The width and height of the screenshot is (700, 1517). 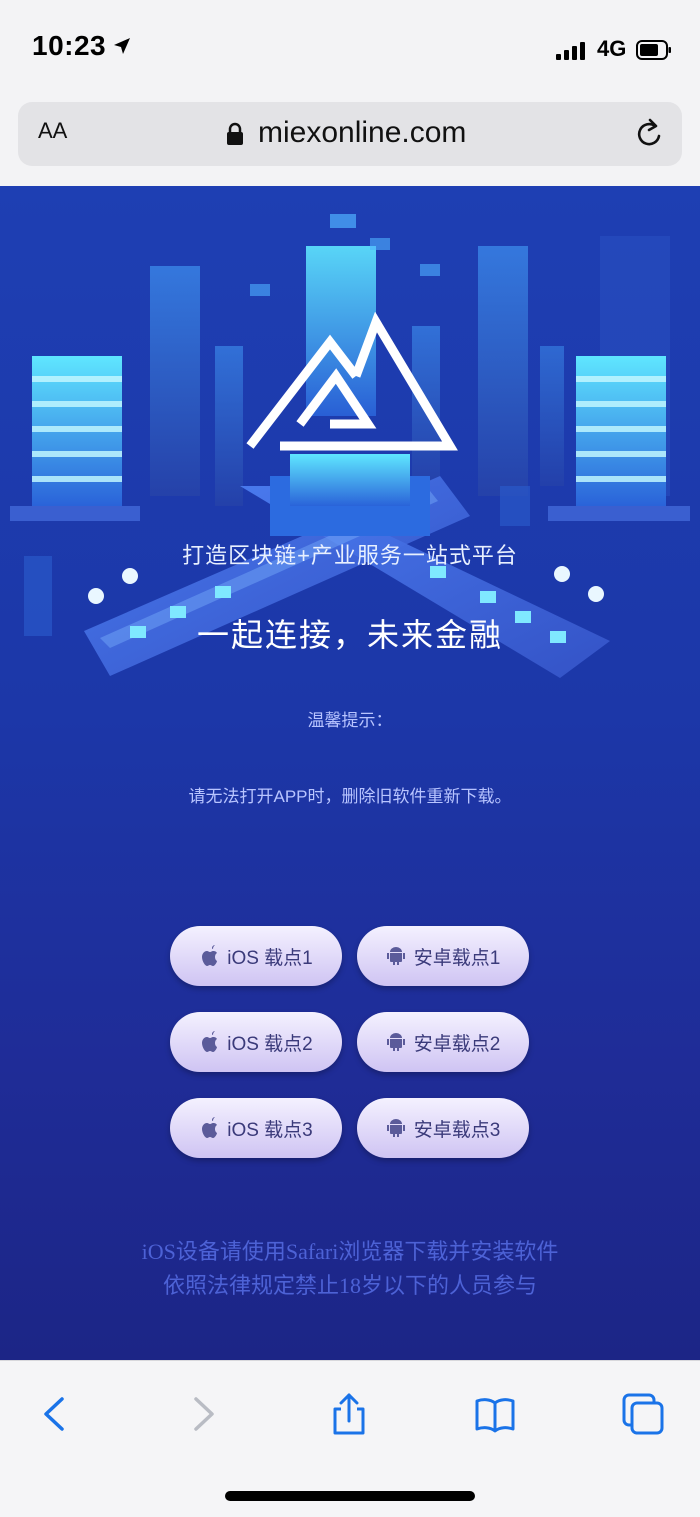 What do you see at coordinates (649, 134) in the screenshot?
I see `reload-icon` at bounding box center [649, 134].